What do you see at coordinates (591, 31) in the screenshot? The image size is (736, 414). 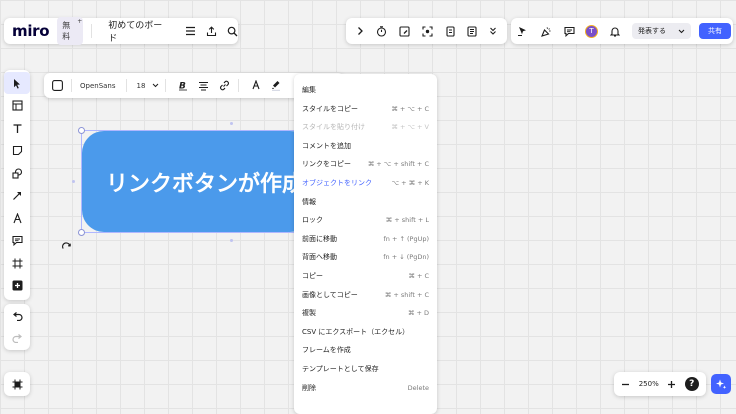 I see `avatar: T` at bounding box center [591, 31].